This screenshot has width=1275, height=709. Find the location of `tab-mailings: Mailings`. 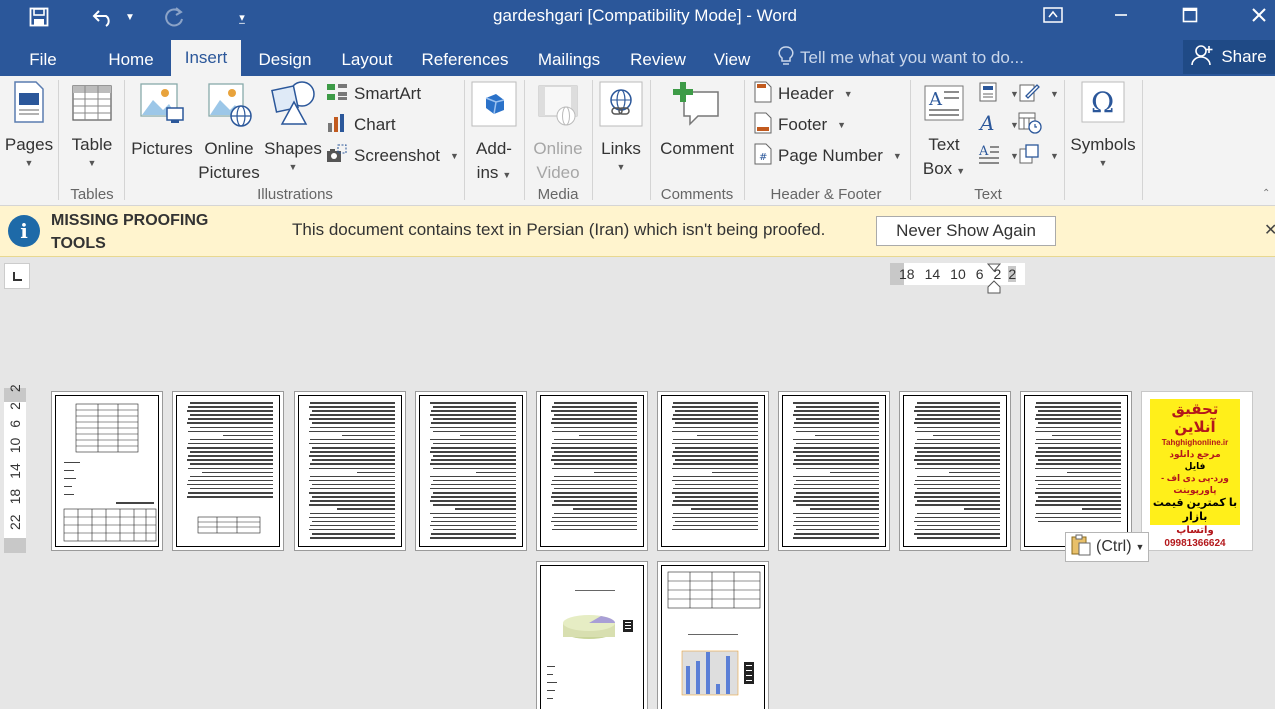

tab-mailings: Mailings is located at coordinates (569, 60).